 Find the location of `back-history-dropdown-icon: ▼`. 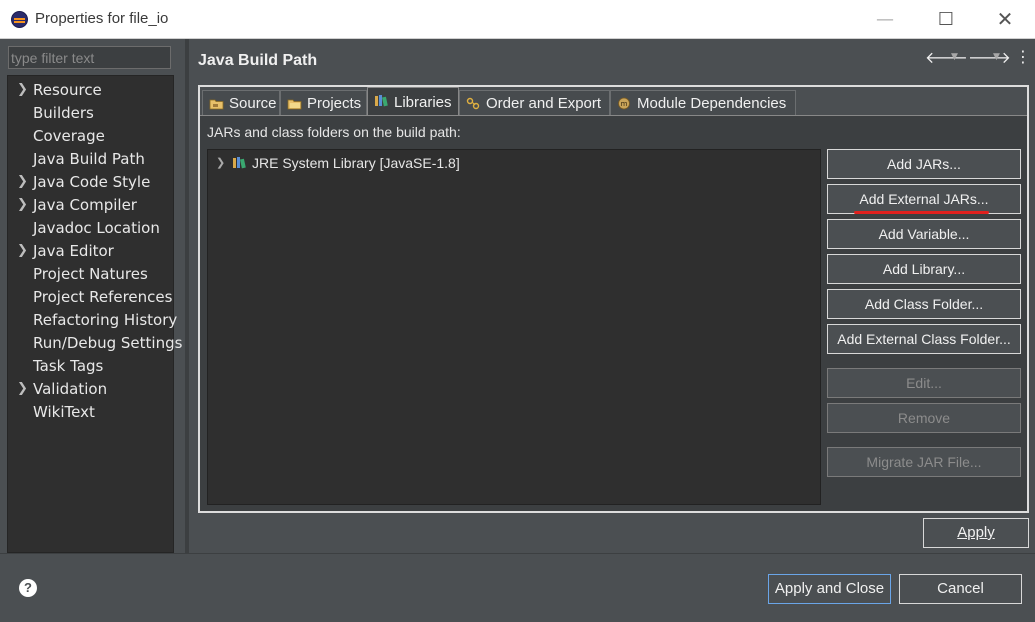

back-history-dropdown-icon: ▼ is located at coordinates (954, 57).